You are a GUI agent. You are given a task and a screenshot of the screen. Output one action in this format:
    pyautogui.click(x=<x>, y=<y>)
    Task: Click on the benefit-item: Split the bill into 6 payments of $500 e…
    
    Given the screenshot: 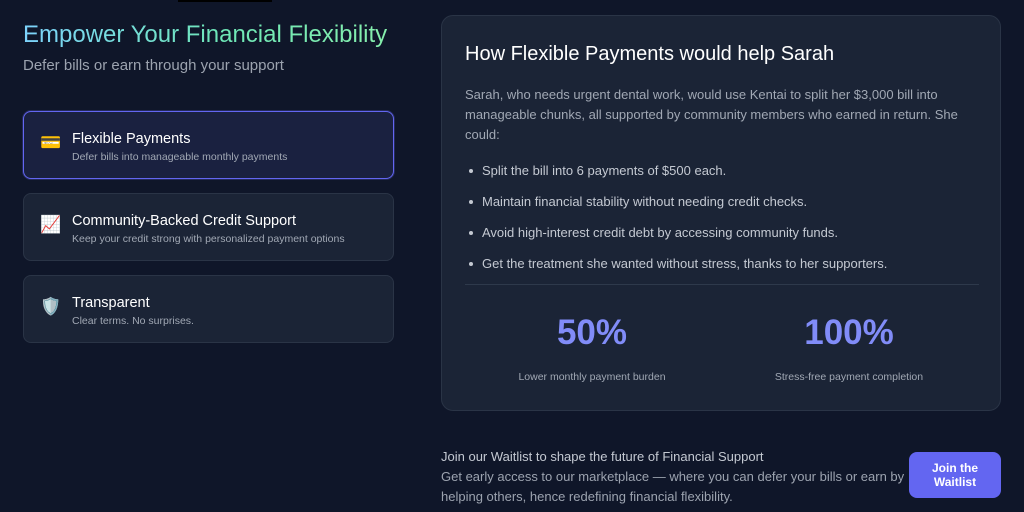 What is the action you would take?
    pyautogui.click(x=676, y=177)
    